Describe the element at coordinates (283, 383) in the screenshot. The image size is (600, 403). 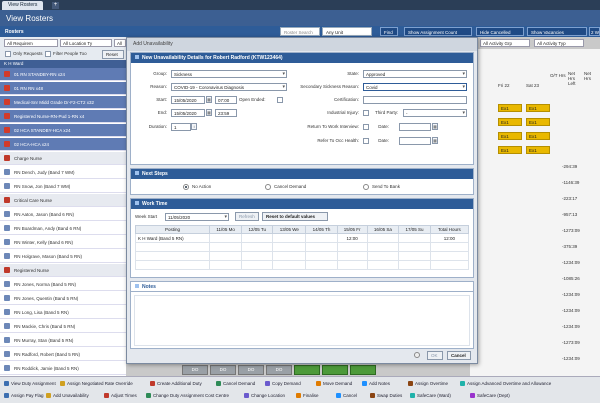
I see `toolbar-action: Copy Demand` at that location.